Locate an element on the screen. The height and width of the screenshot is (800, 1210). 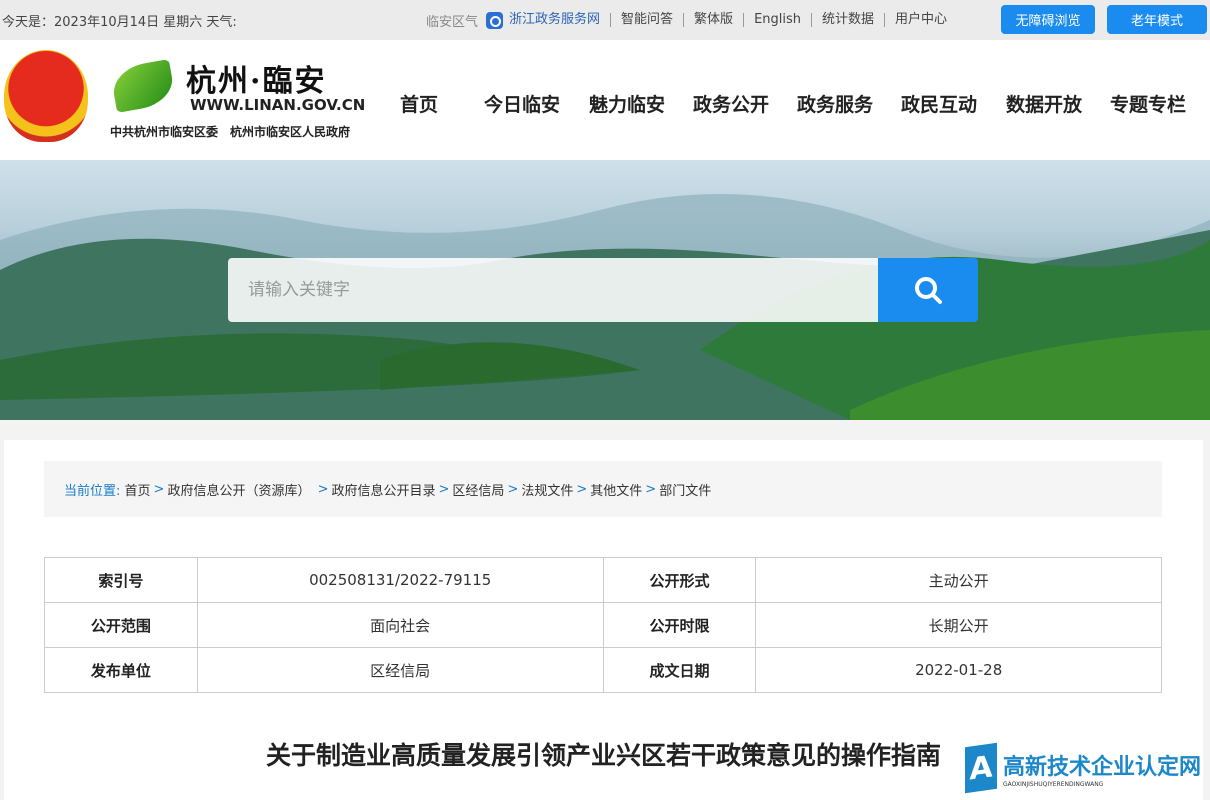
table-row: 发布单位 区经信局 成文日期 2022-01-28 is located at coordinates (603, 670).